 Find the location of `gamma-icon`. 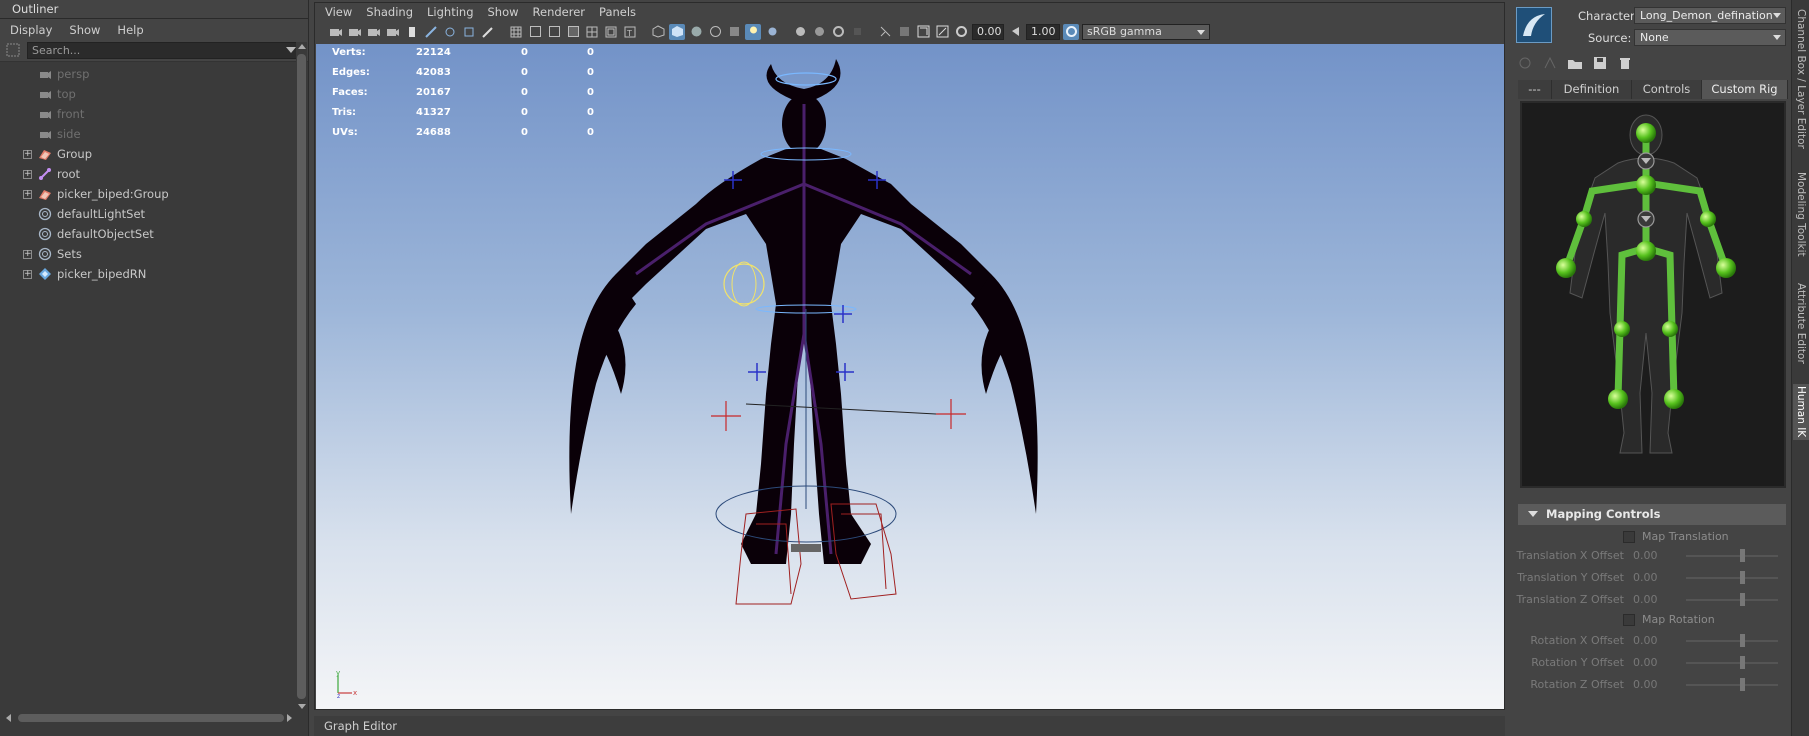

gamma-icon is located at coordinates (1015, 32).